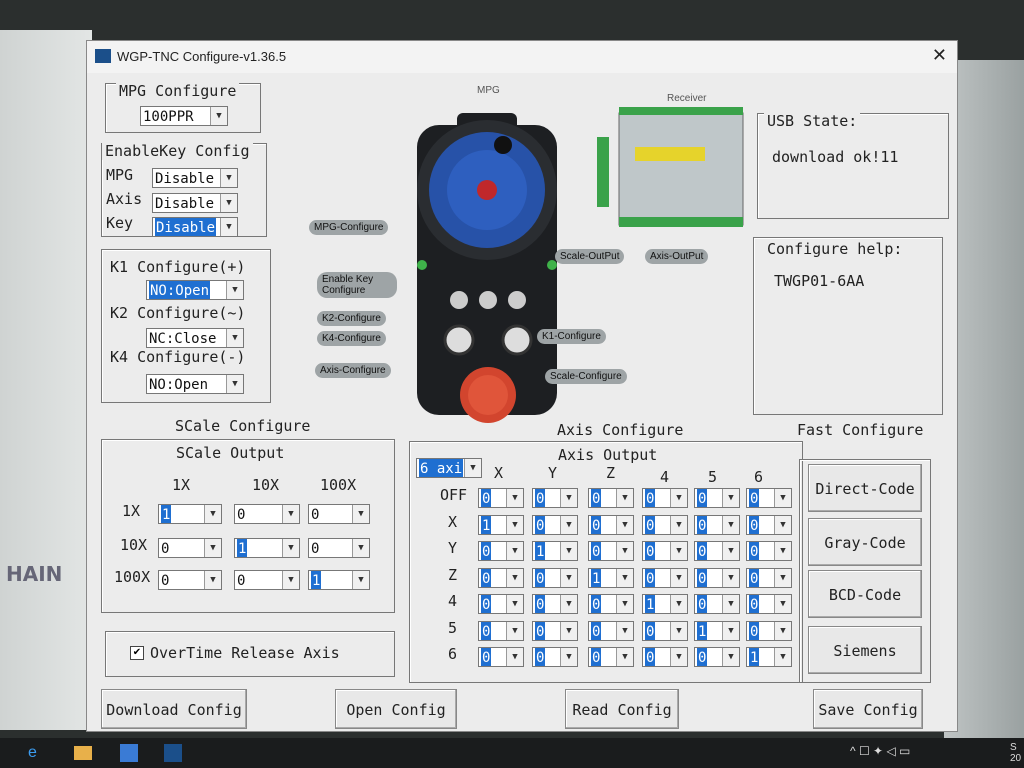 The width and height of the screenshot is (1024, 768). I want to click on axis-count-select: 6 axi ▼, so click(449, 468).